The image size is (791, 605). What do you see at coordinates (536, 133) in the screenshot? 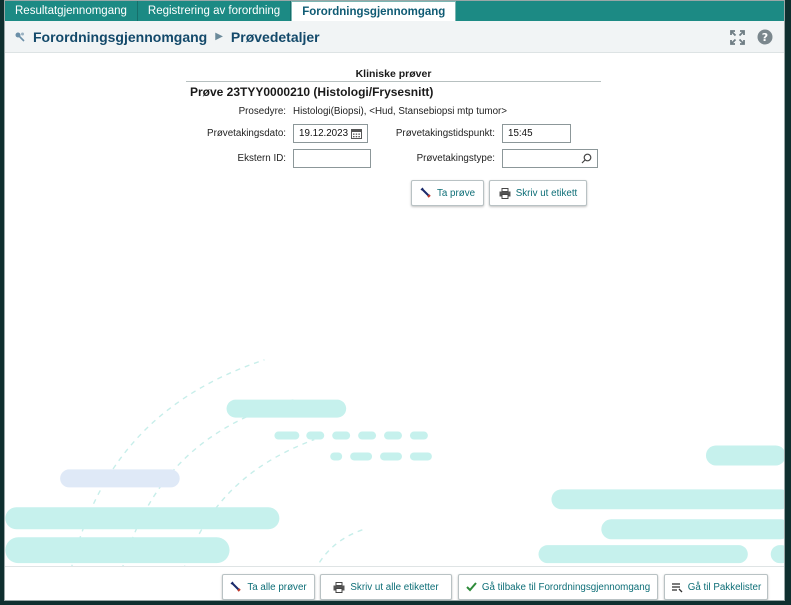
I see `time-field: 15:45` at bounding box center [536, 133].